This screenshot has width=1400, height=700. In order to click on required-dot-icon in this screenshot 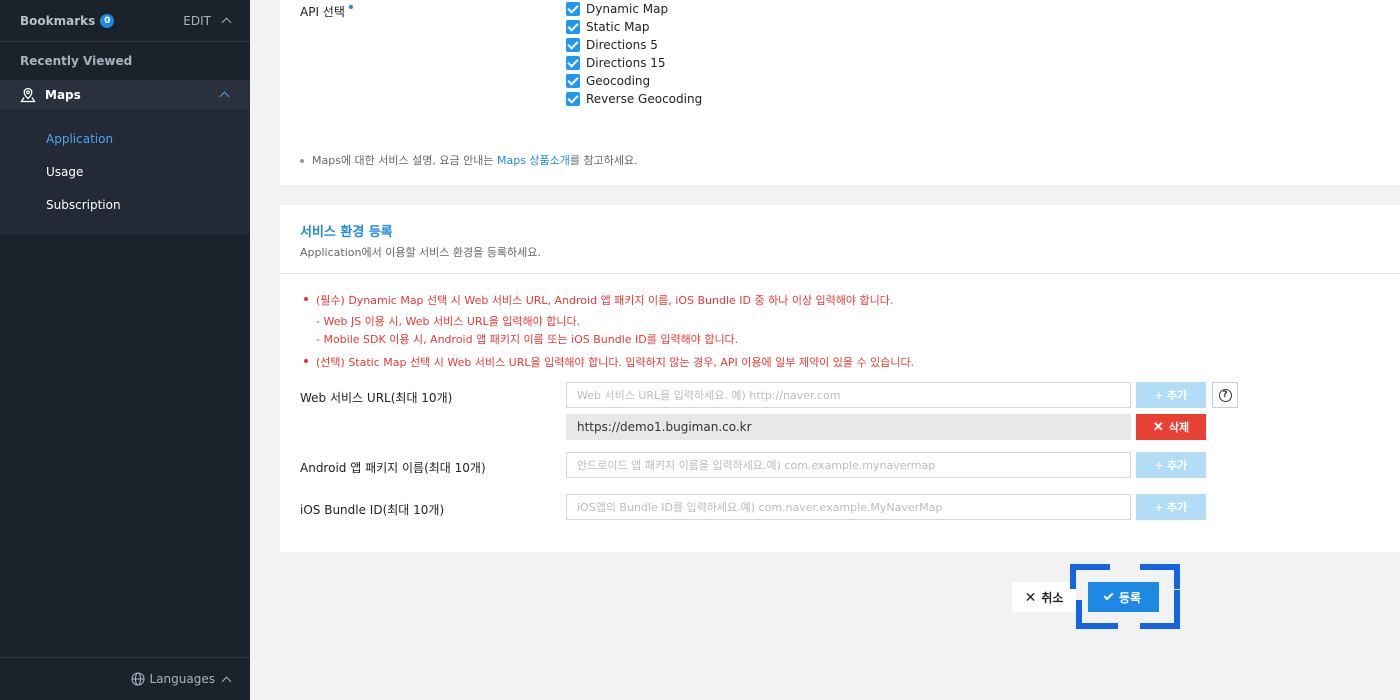, I will do `click(350, 7)`.